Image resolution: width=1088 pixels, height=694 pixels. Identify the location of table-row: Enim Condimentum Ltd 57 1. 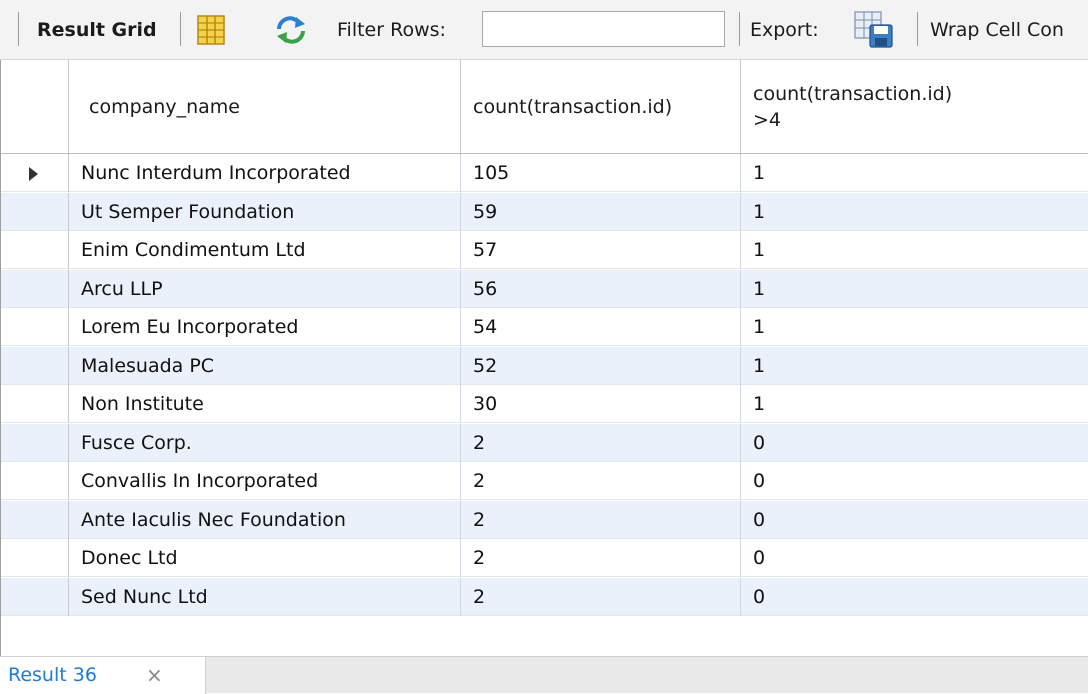
(544, 250).